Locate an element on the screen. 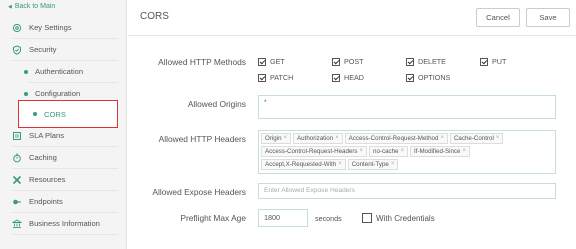 Image resolution: width=576 pixels, height=249 pixels. sidebar-item-authentication: Authentication is located at coordinates (71, 72).